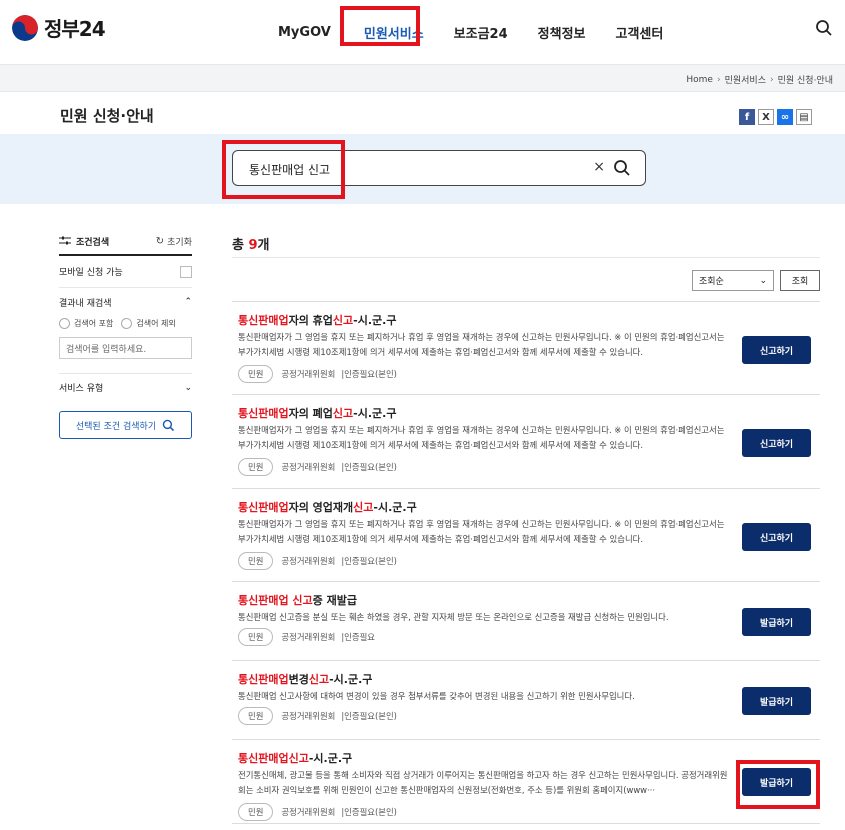 Image resolution: width=845 pixels, height=830 pixels. I want to click on sort-select: 조회순 ⌄, so click(733, 280).